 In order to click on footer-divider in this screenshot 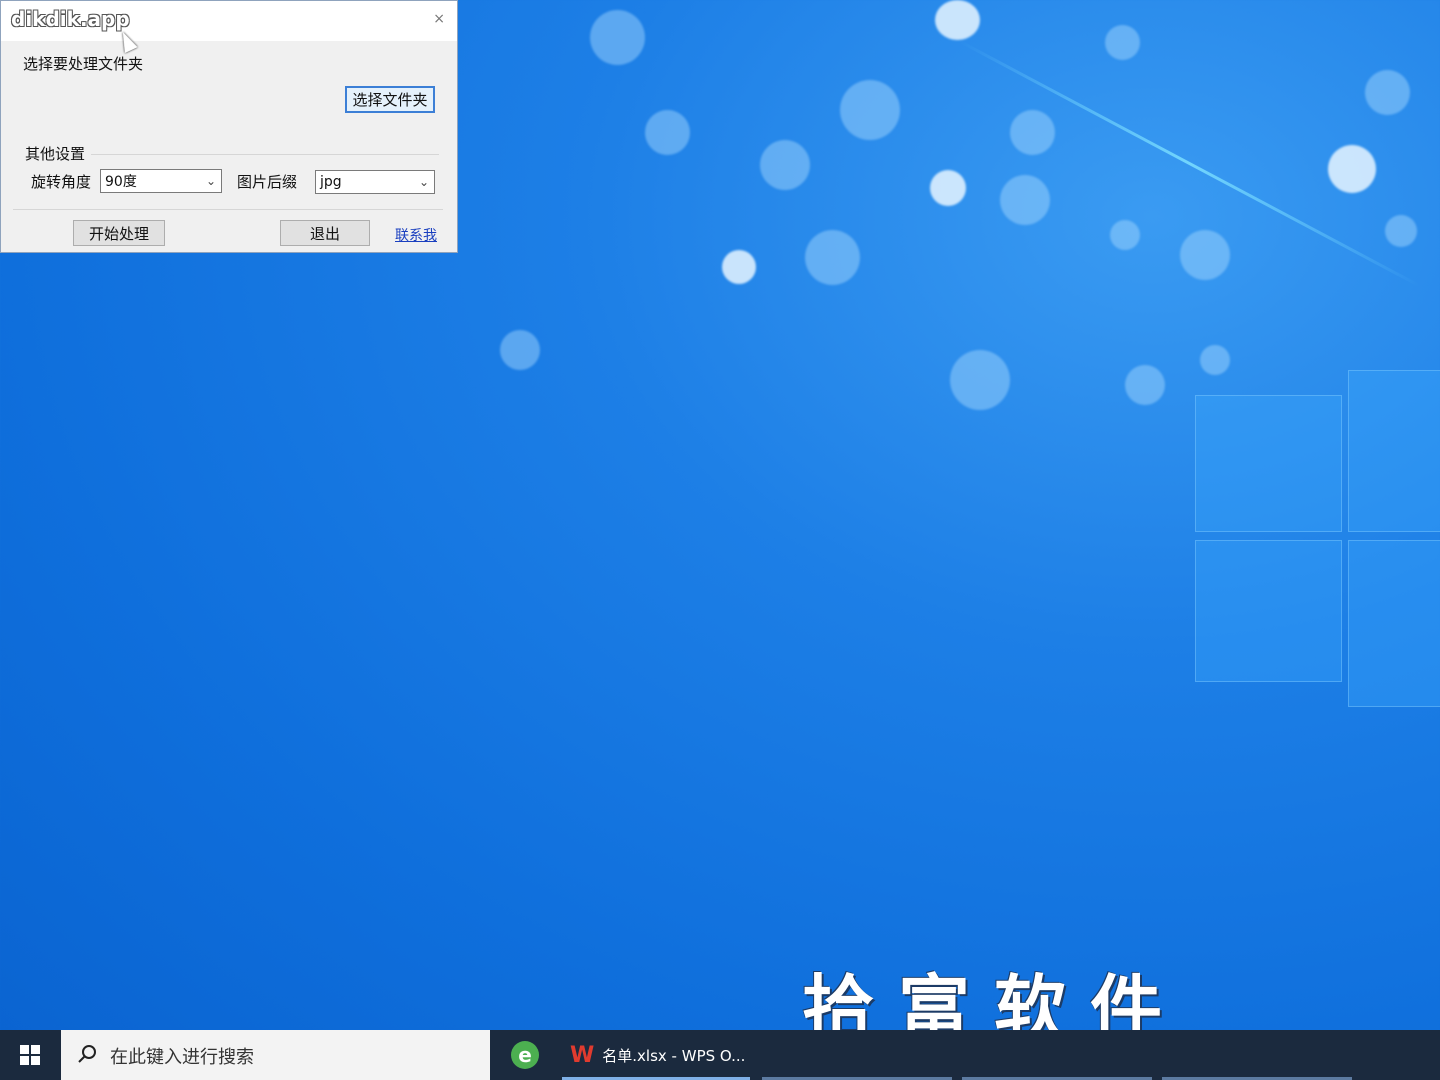, I will do `click(228, 209)`.